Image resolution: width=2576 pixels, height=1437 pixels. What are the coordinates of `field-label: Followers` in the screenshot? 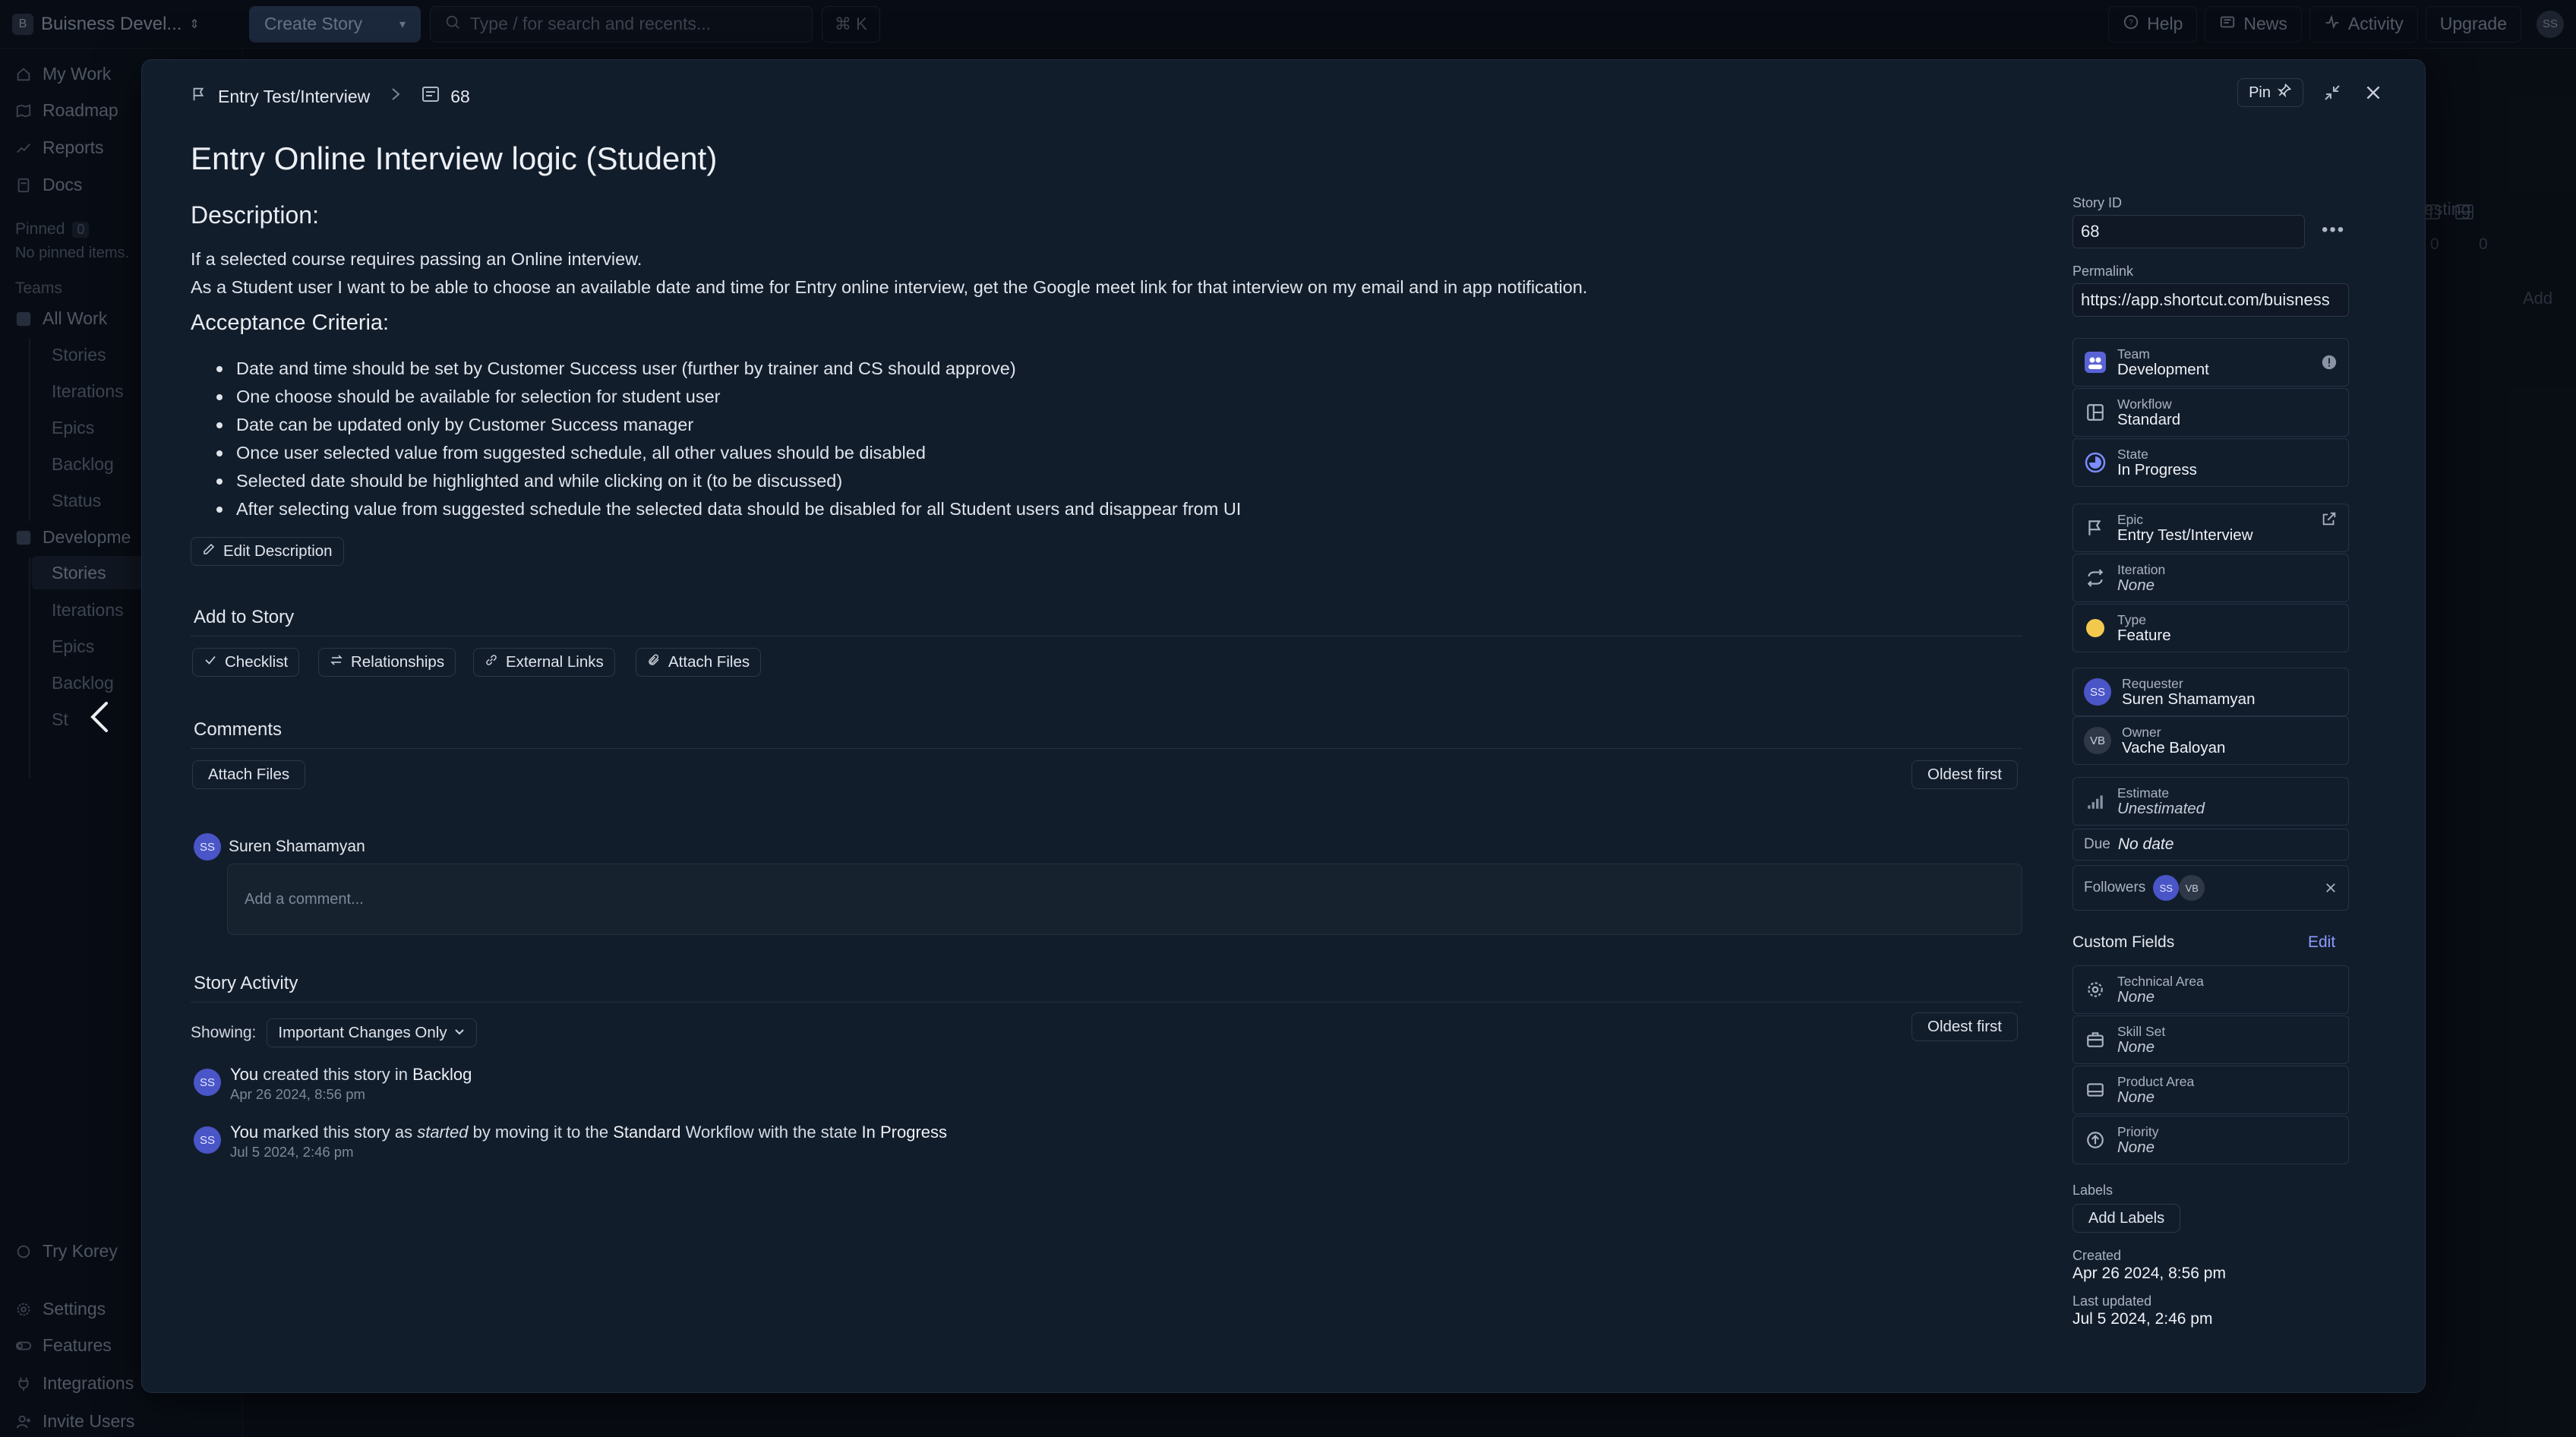 It's located at (2115, 887).